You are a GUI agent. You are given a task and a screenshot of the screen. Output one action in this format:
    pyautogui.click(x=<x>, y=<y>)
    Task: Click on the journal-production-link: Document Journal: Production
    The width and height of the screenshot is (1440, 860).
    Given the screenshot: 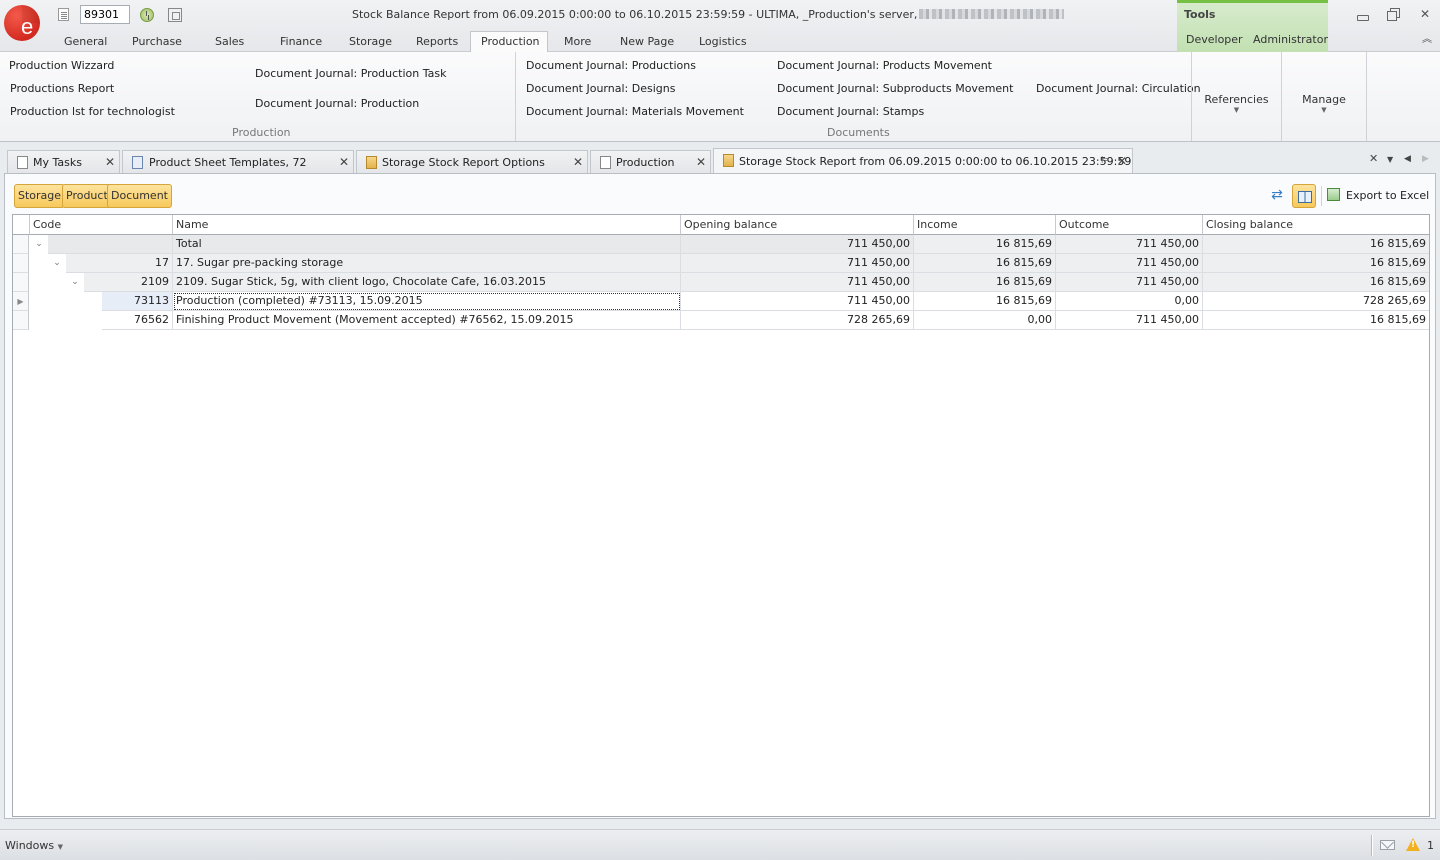 What is the action you would take?
    pyautogui.click(x=337, y=103)
    